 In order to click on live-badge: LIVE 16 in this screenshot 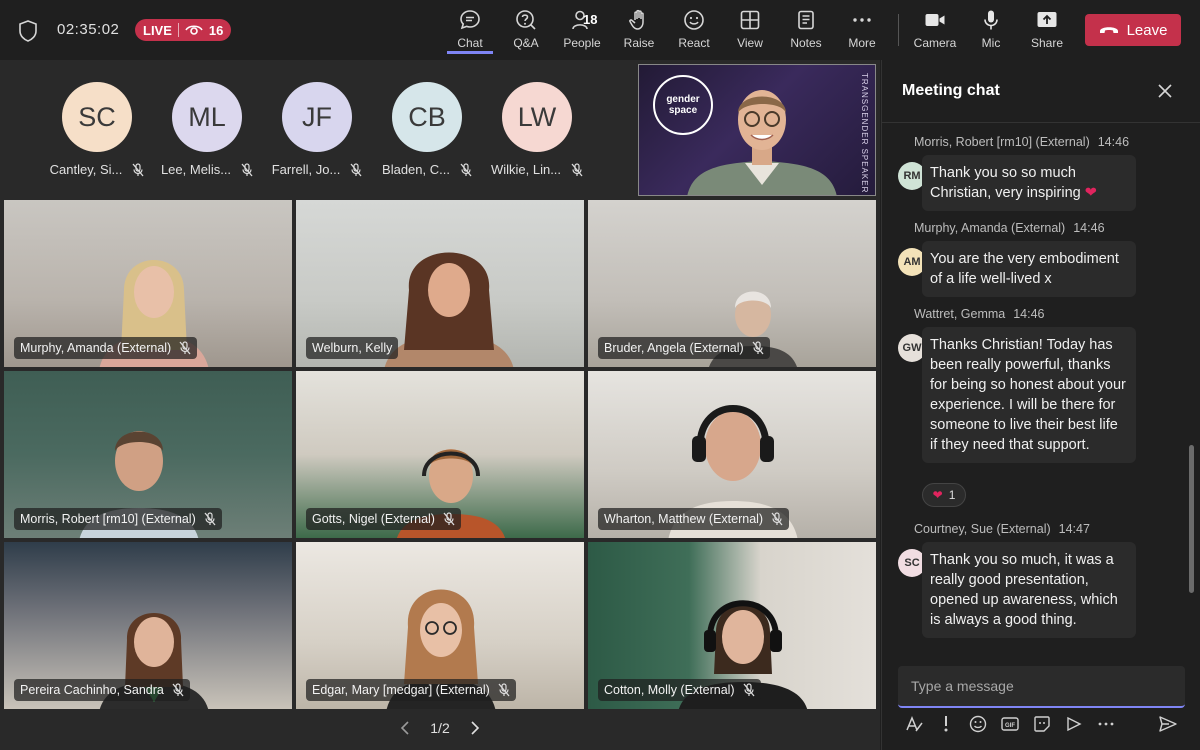, I will do `click(183, 30)`.